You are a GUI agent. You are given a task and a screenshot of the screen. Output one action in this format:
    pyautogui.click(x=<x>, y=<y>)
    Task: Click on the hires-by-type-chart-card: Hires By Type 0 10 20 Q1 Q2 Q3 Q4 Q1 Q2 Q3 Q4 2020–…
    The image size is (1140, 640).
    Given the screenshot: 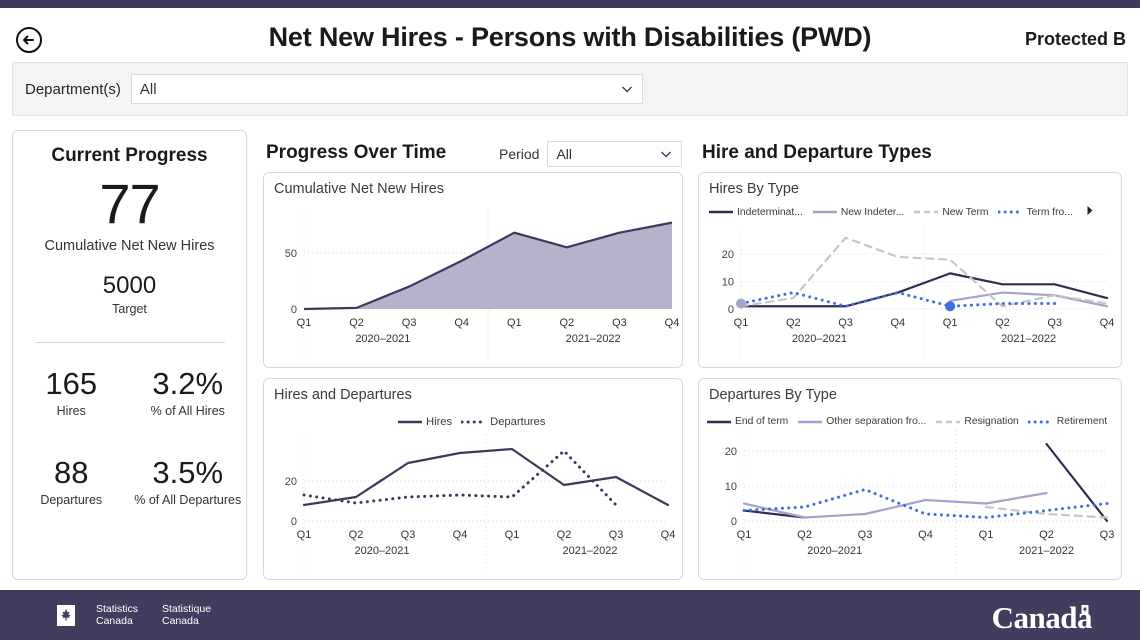 What is the action you would take?
    pyautogui.click(x=910, y=270)
    